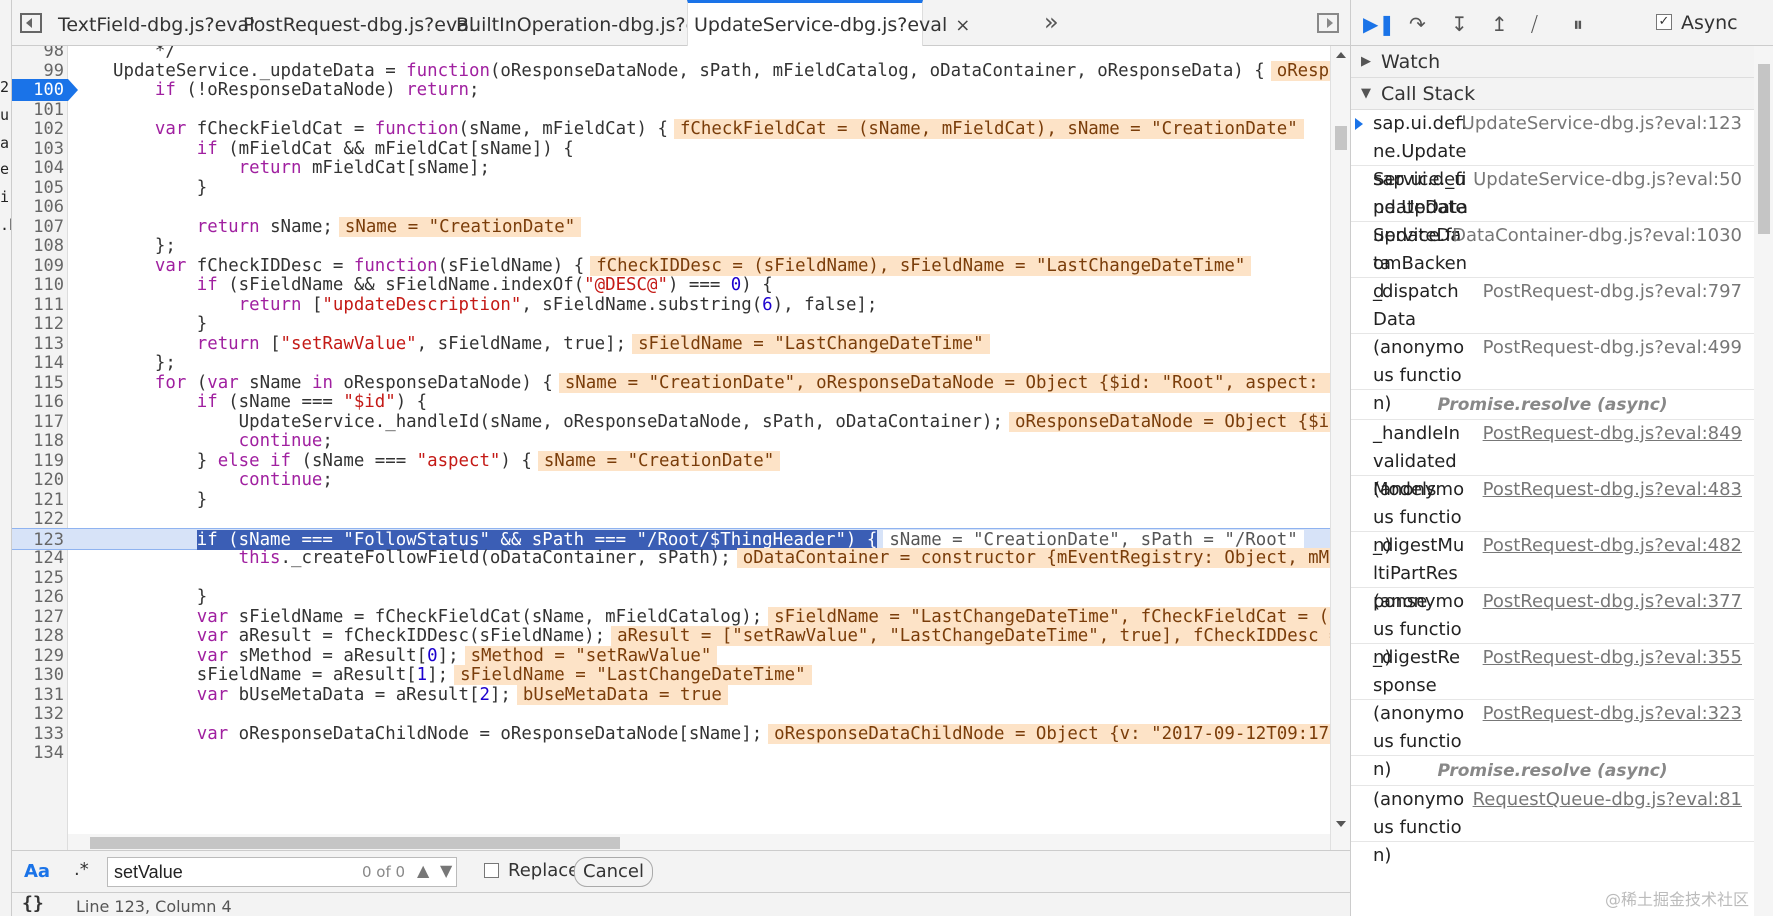  Describe the element at coordinates (1341, 55) in the screenshot. I see `scroll-up-icon` at that location.